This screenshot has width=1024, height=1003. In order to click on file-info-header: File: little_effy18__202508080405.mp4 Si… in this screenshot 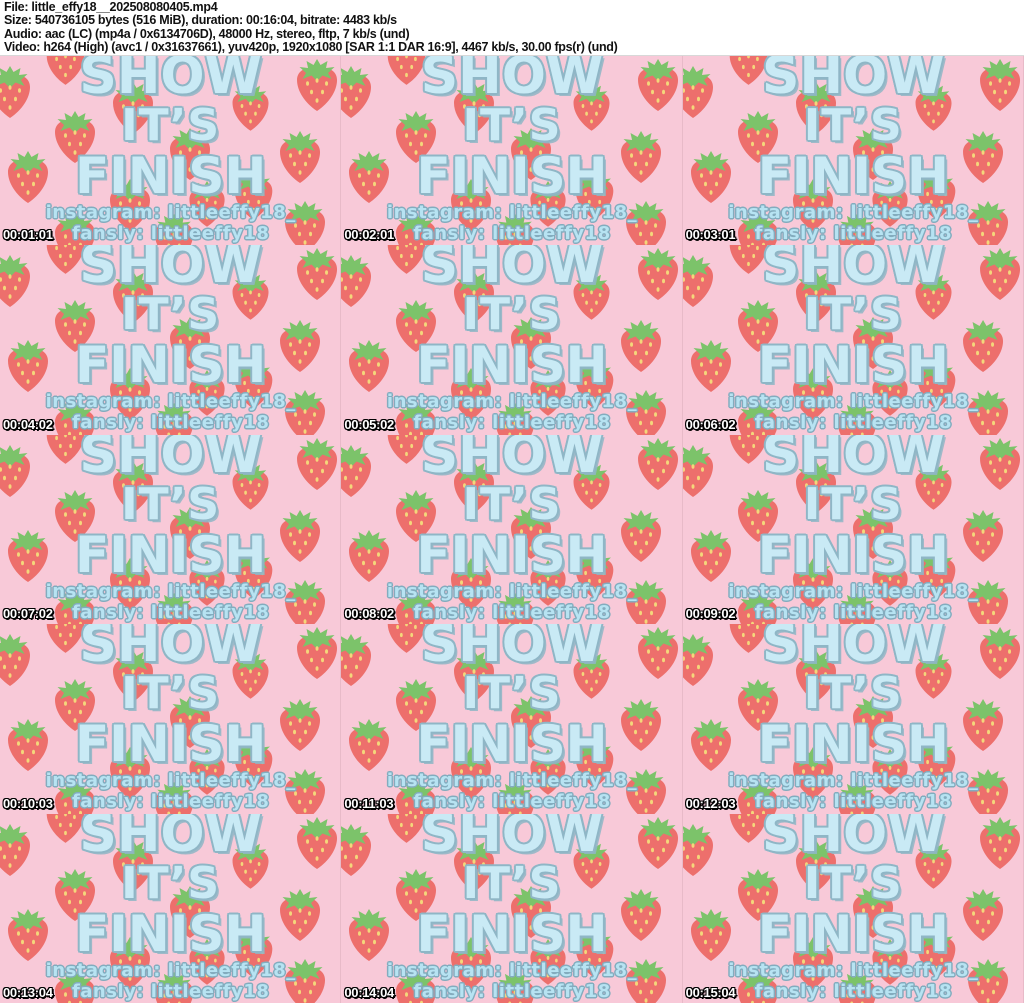, I will do `click(512, 28)`.